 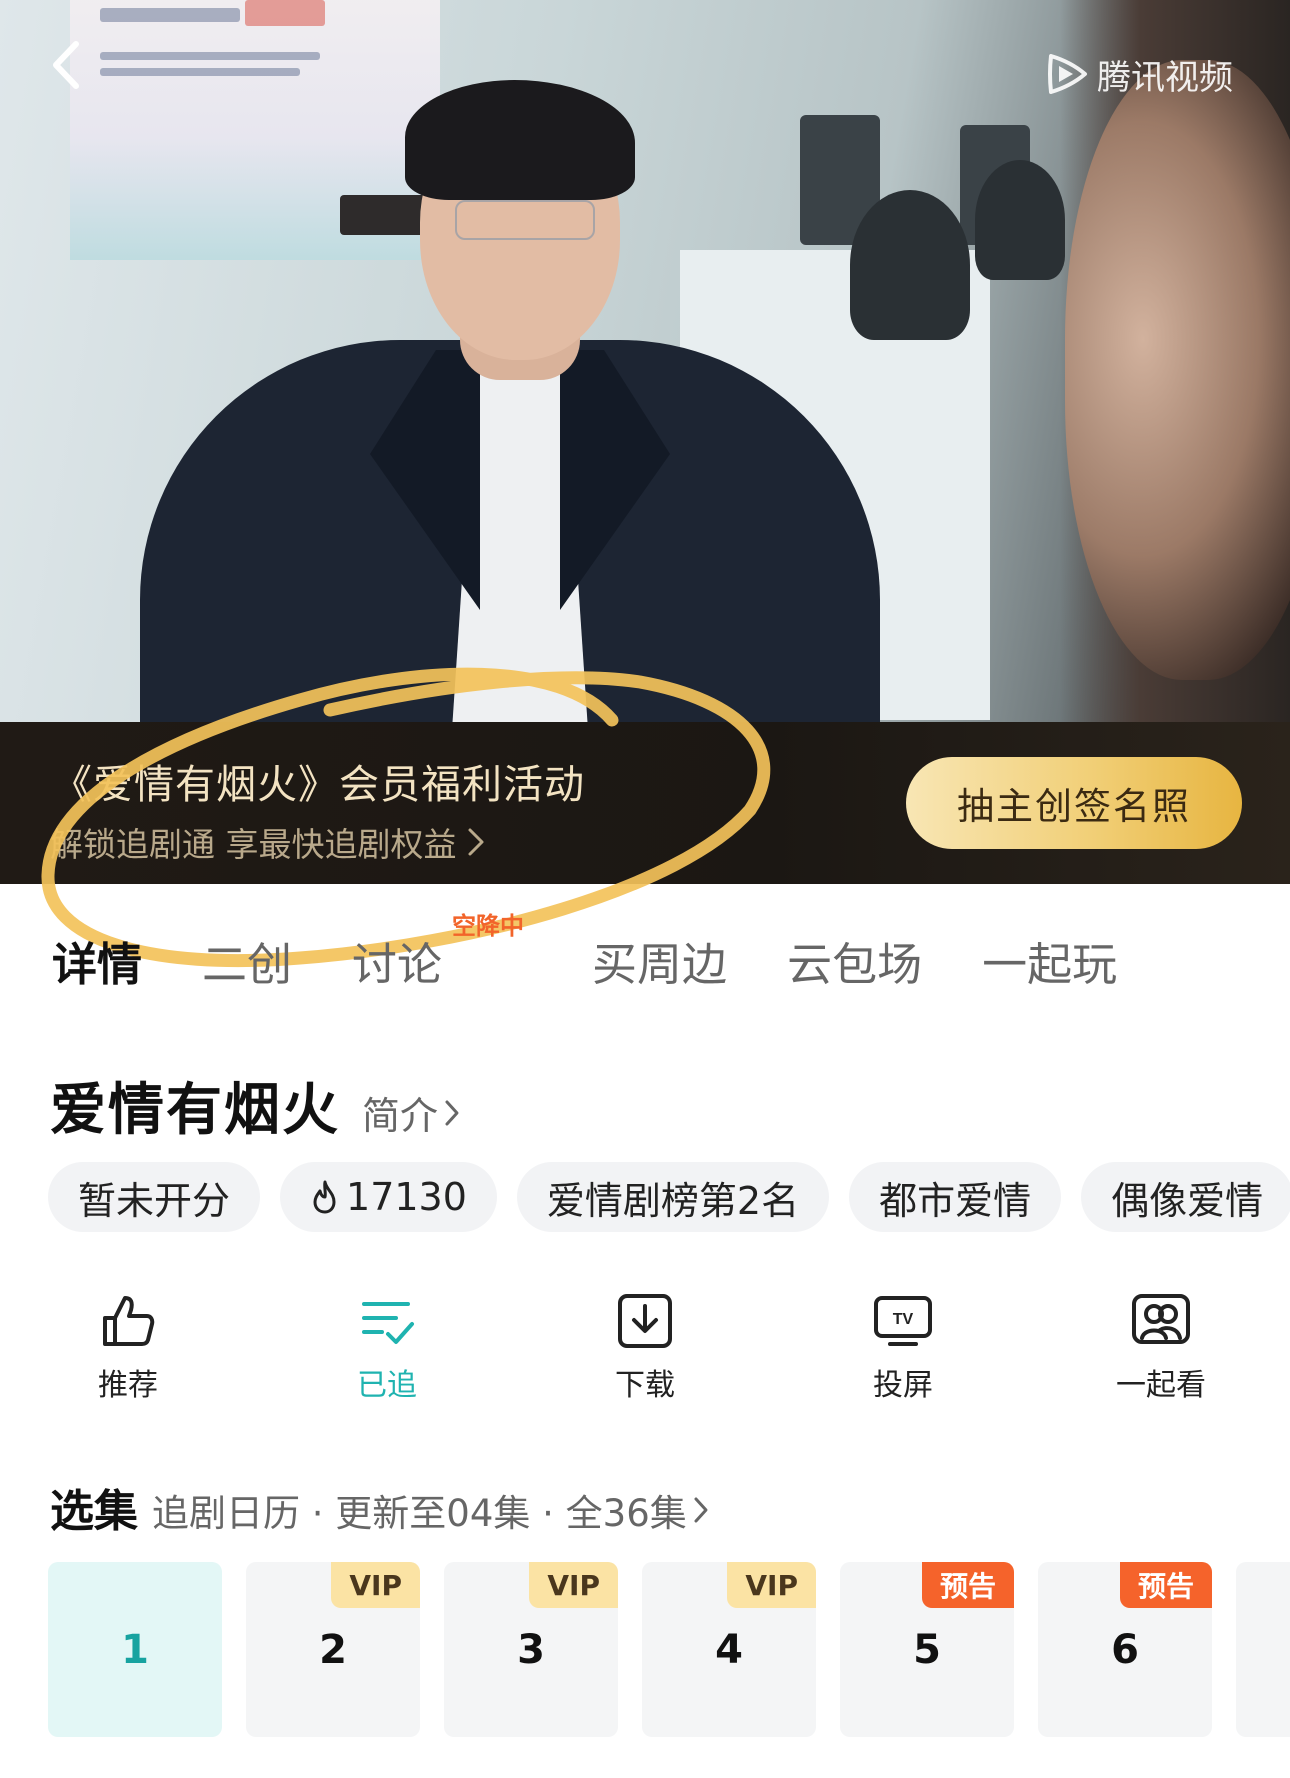 I want to click on download-icon, so click(x=645, y=1321).